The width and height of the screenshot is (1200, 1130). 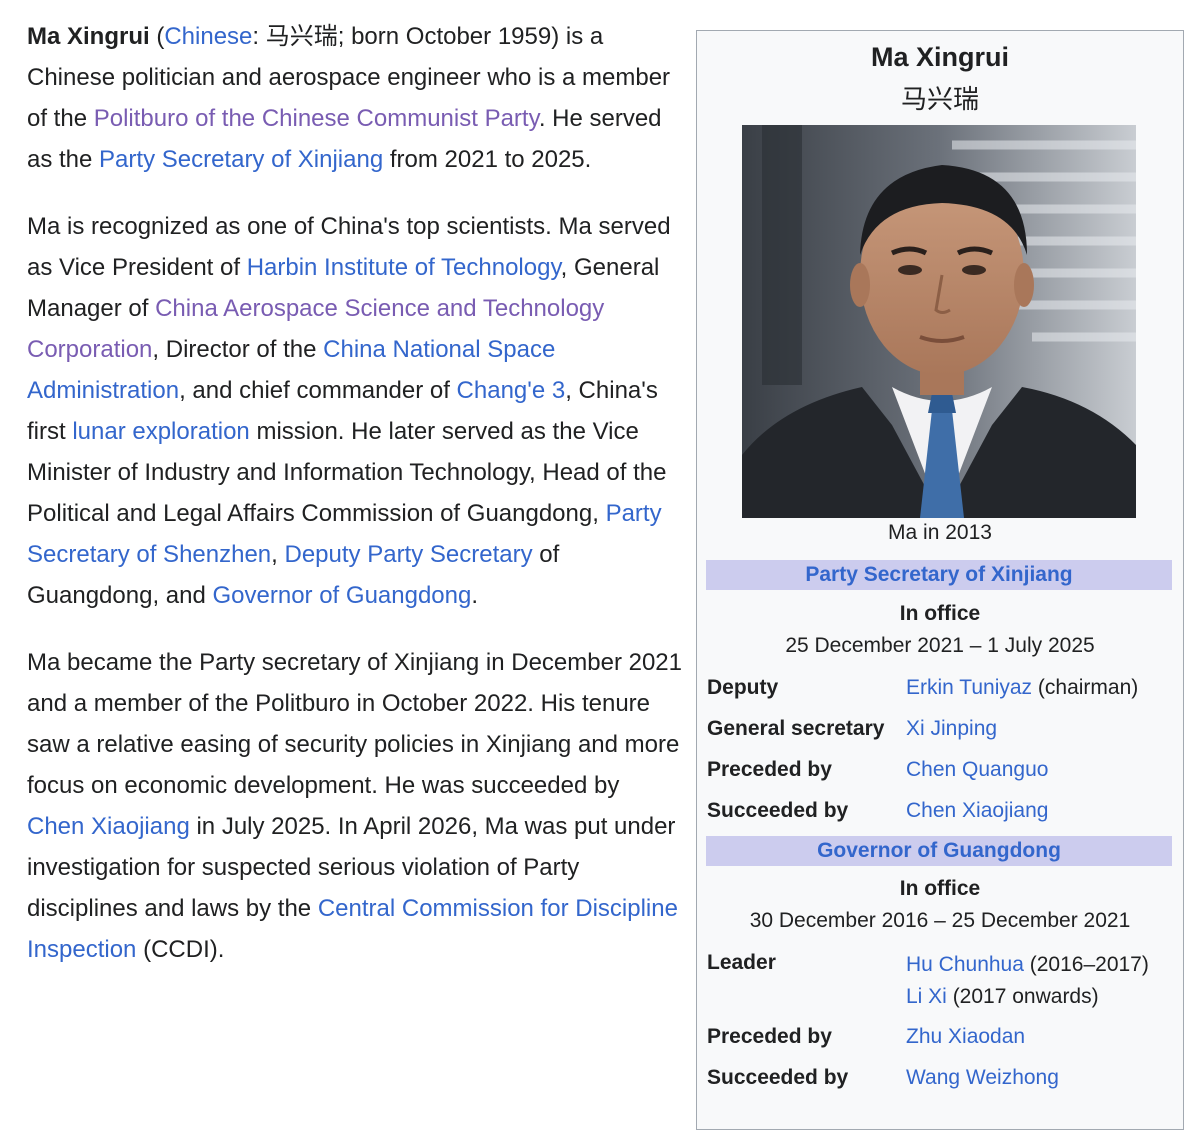 I want to click on row-value: Xi Jinping, so click(x=951, y=729).